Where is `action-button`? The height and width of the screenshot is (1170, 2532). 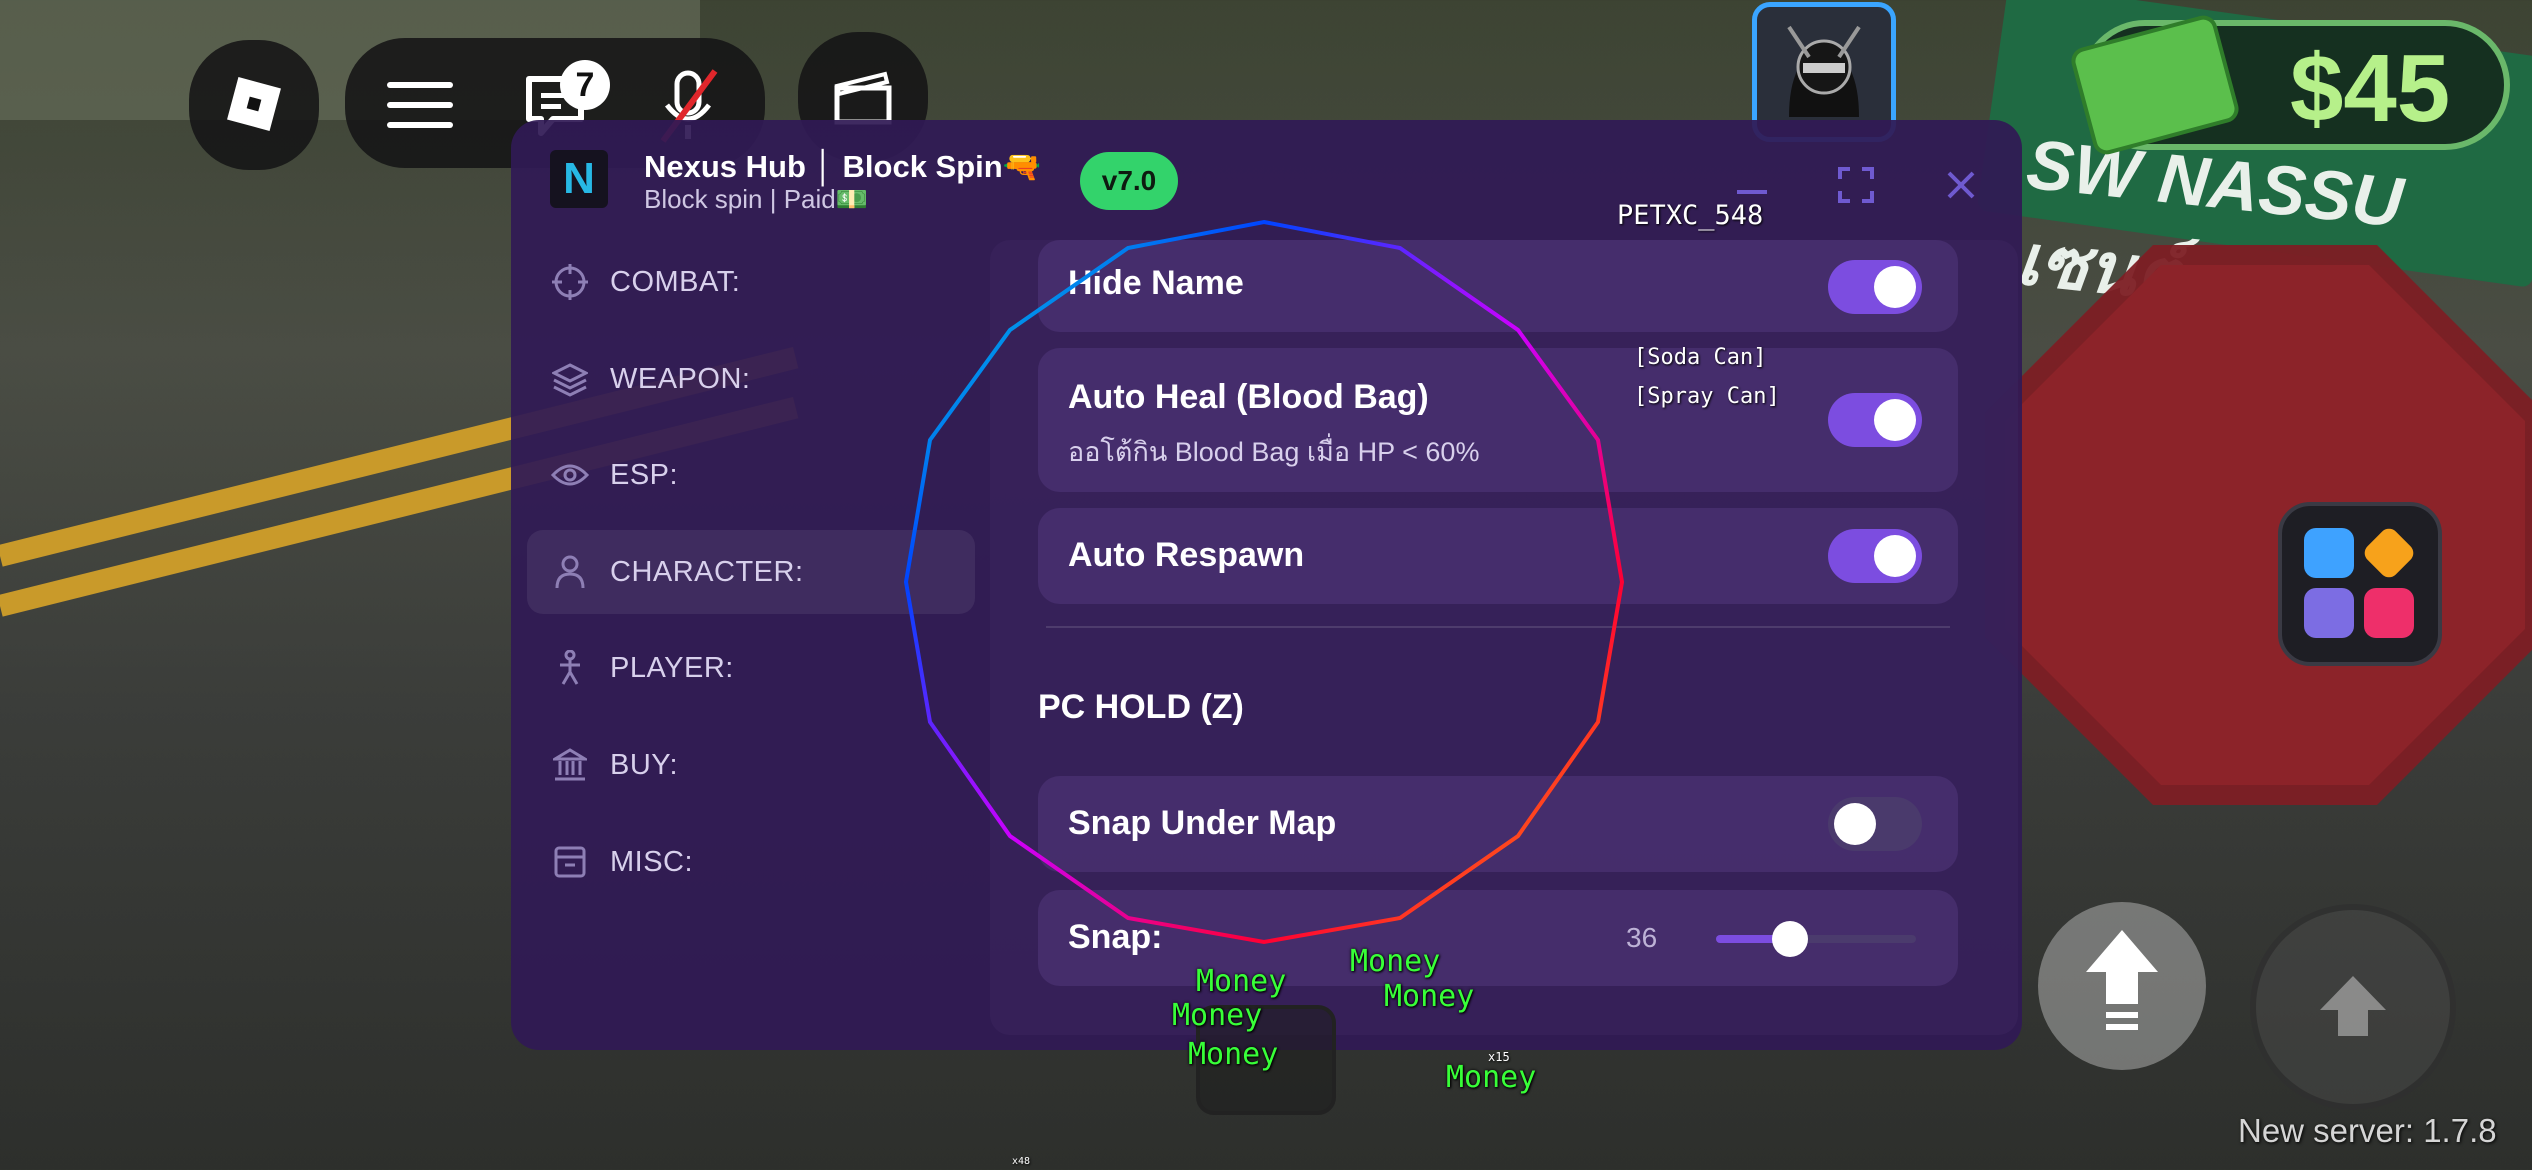 action-button is located at coordinates (2353, 1007).